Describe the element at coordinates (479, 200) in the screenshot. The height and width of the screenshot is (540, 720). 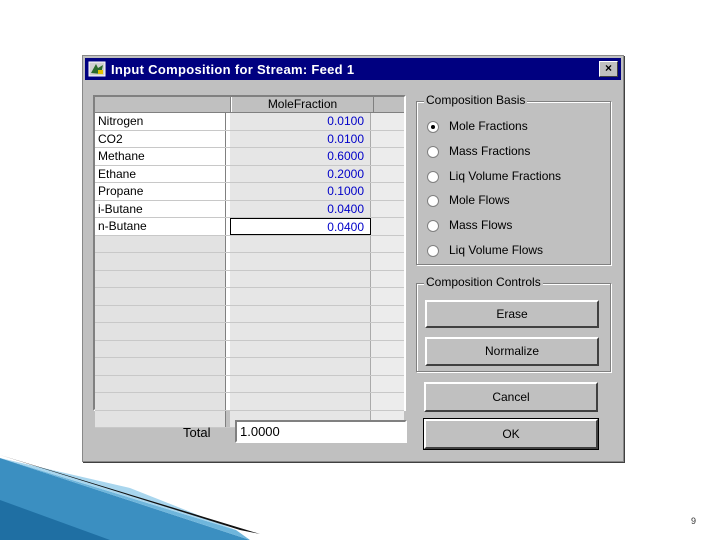
I see `radio-label: Mole Flows` at that location.